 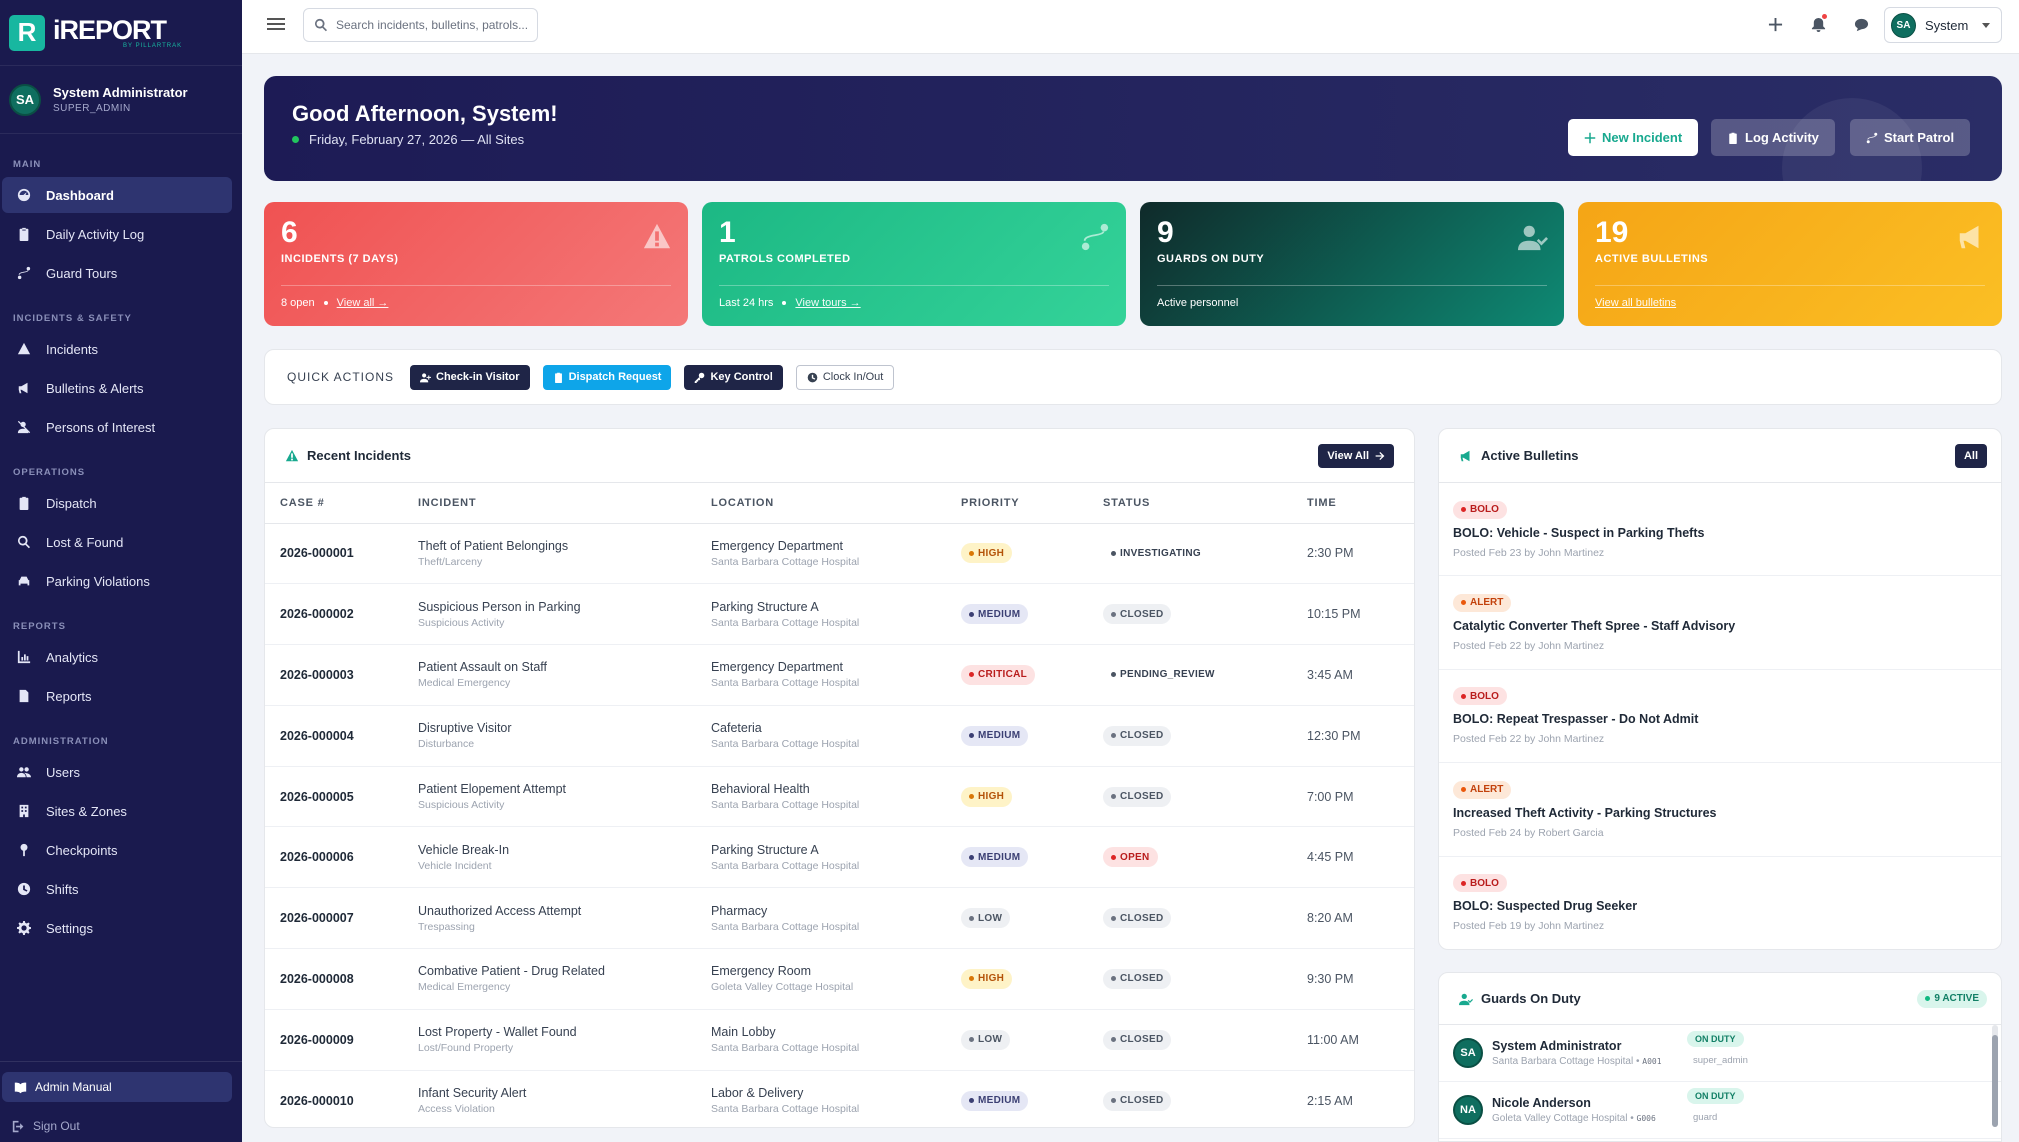 I want to click on start-patrol-button: Start Patrol, so click(x=1910, y=137).